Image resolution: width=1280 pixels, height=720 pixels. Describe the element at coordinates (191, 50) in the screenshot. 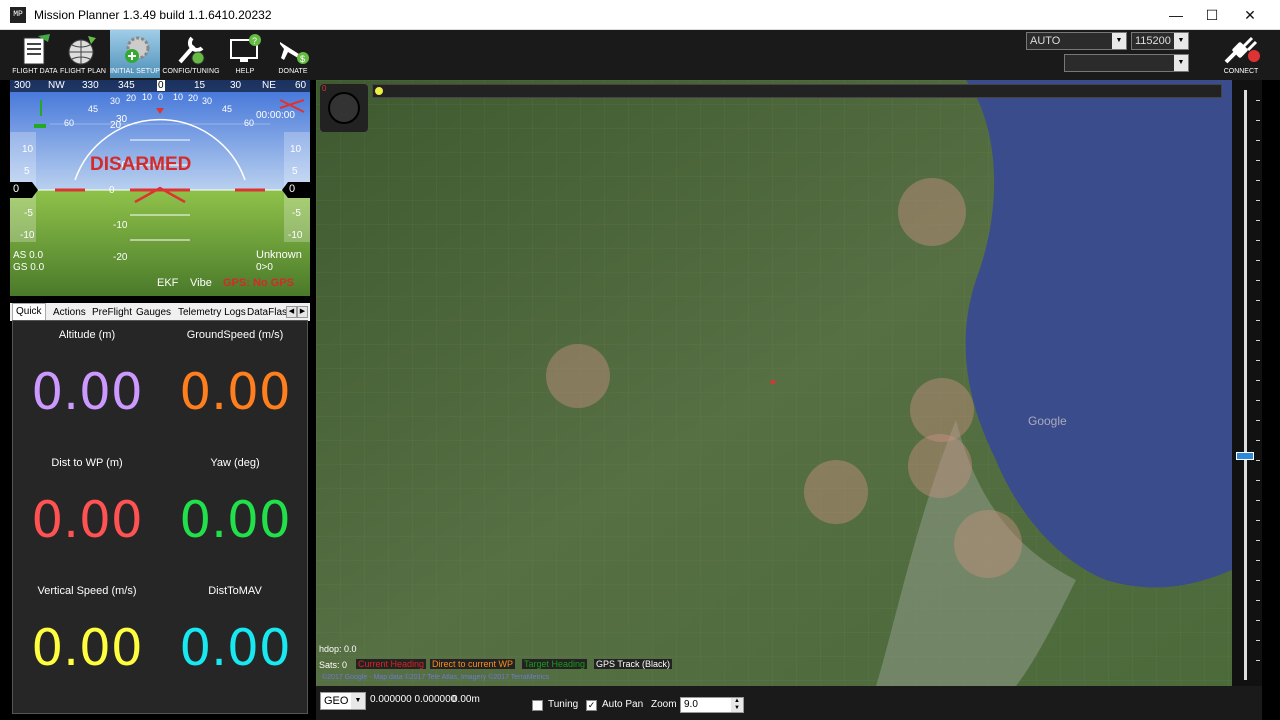

I see `wrench-icon` at that location.